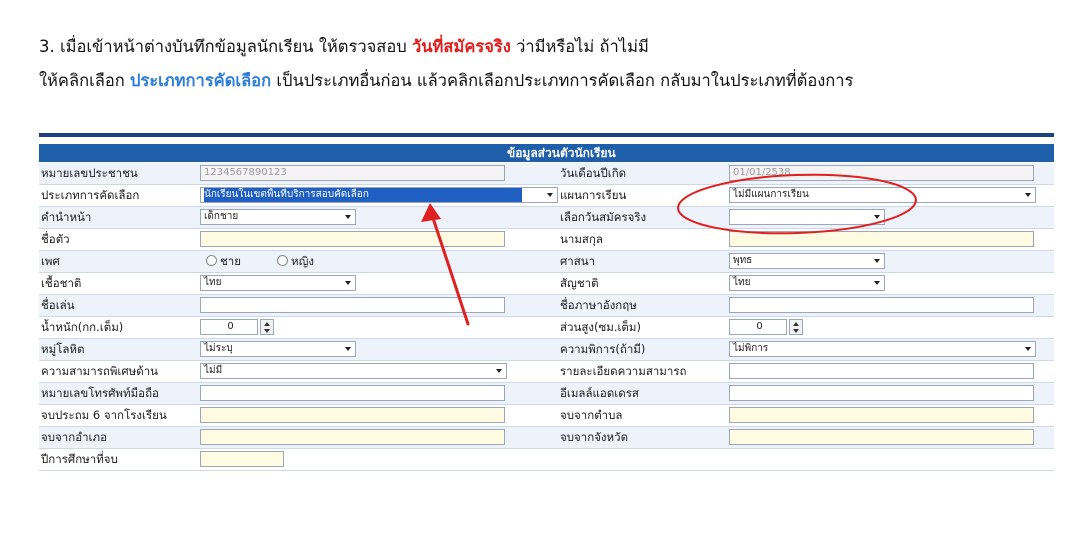 This screenshot has height=541, width=1085. What do you see at coordinates (807, 283) in the screenshot?
I see `nationality-select: ไทย` at bounding box center [807, 283].